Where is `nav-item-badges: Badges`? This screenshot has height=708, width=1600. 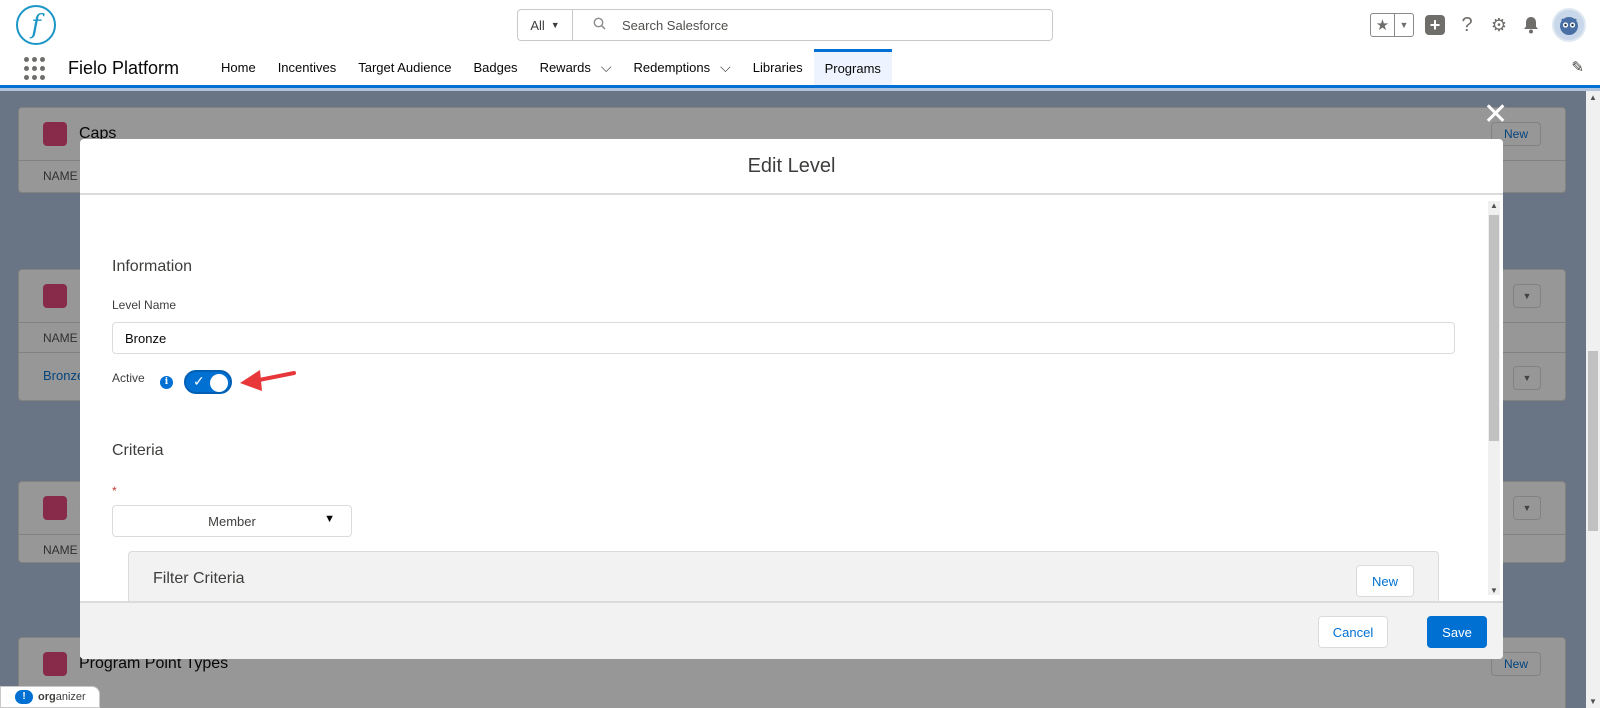 nav-item-badges: Badges is located at coordinates (495, 67).